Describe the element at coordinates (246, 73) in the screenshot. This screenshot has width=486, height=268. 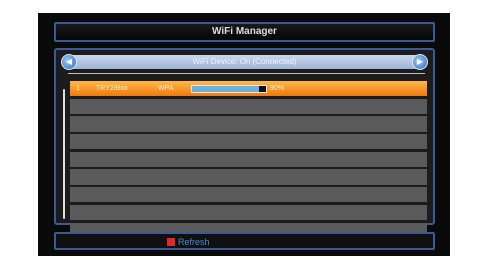
I see `divider` at that location.